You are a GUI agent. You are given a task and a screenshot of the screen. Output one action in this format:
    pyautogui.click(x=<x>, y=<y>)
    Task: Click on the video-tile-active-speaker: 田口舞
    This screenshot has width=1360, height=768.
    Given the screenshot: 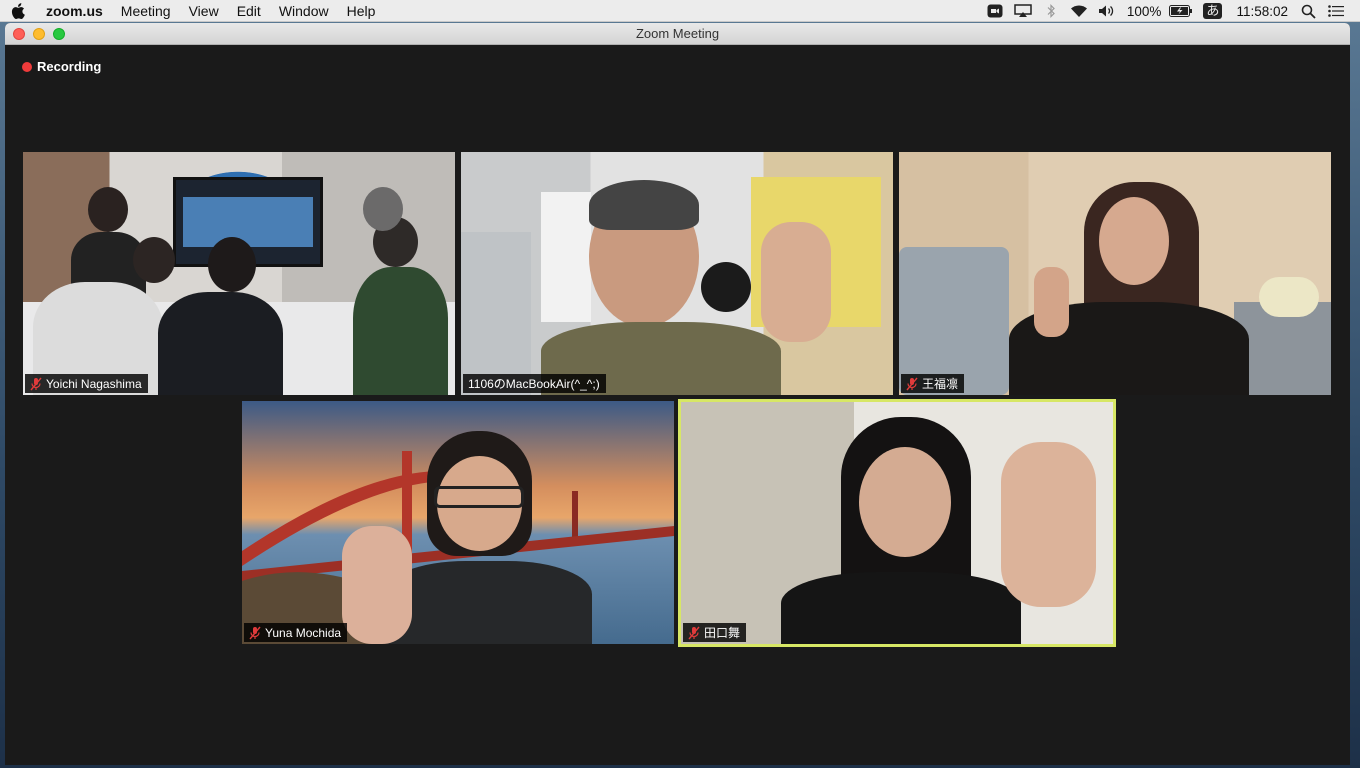 What is the action you would take?
    pyautogui.click(x=897, y=523)
    